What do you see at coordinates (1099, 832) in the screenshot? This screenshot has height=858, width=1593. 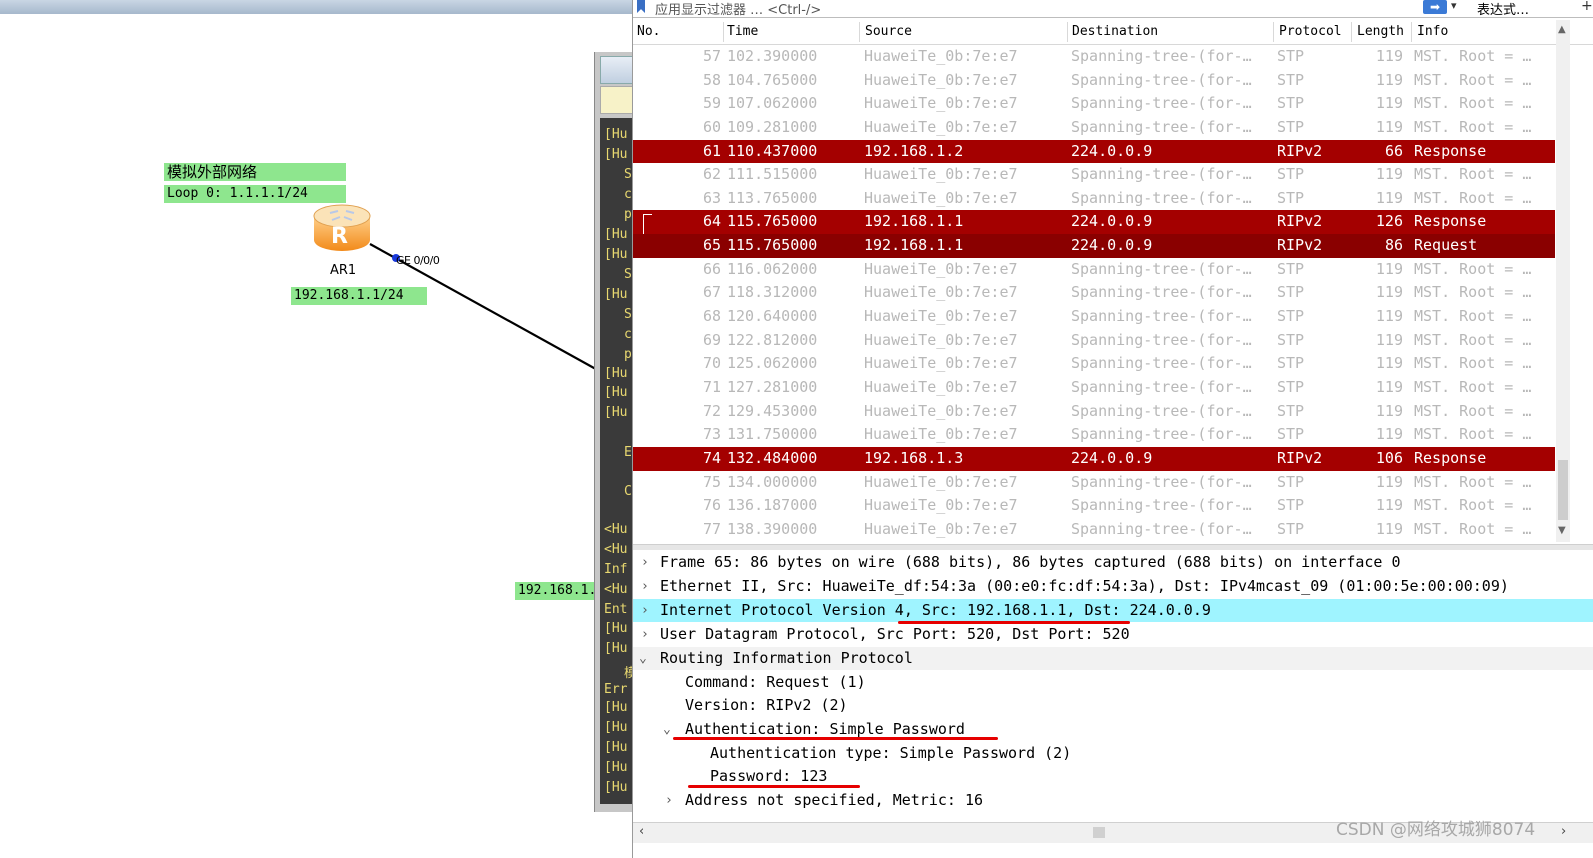 I see `hscroll-thumb` at bounding box center [1099, 832].